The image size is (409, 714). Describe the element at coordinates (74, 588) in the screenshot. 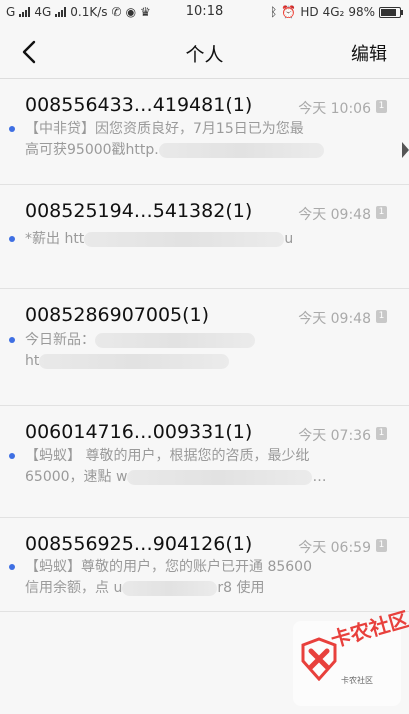

I see `preview-line-2: 信用余额，点 u` at that location.